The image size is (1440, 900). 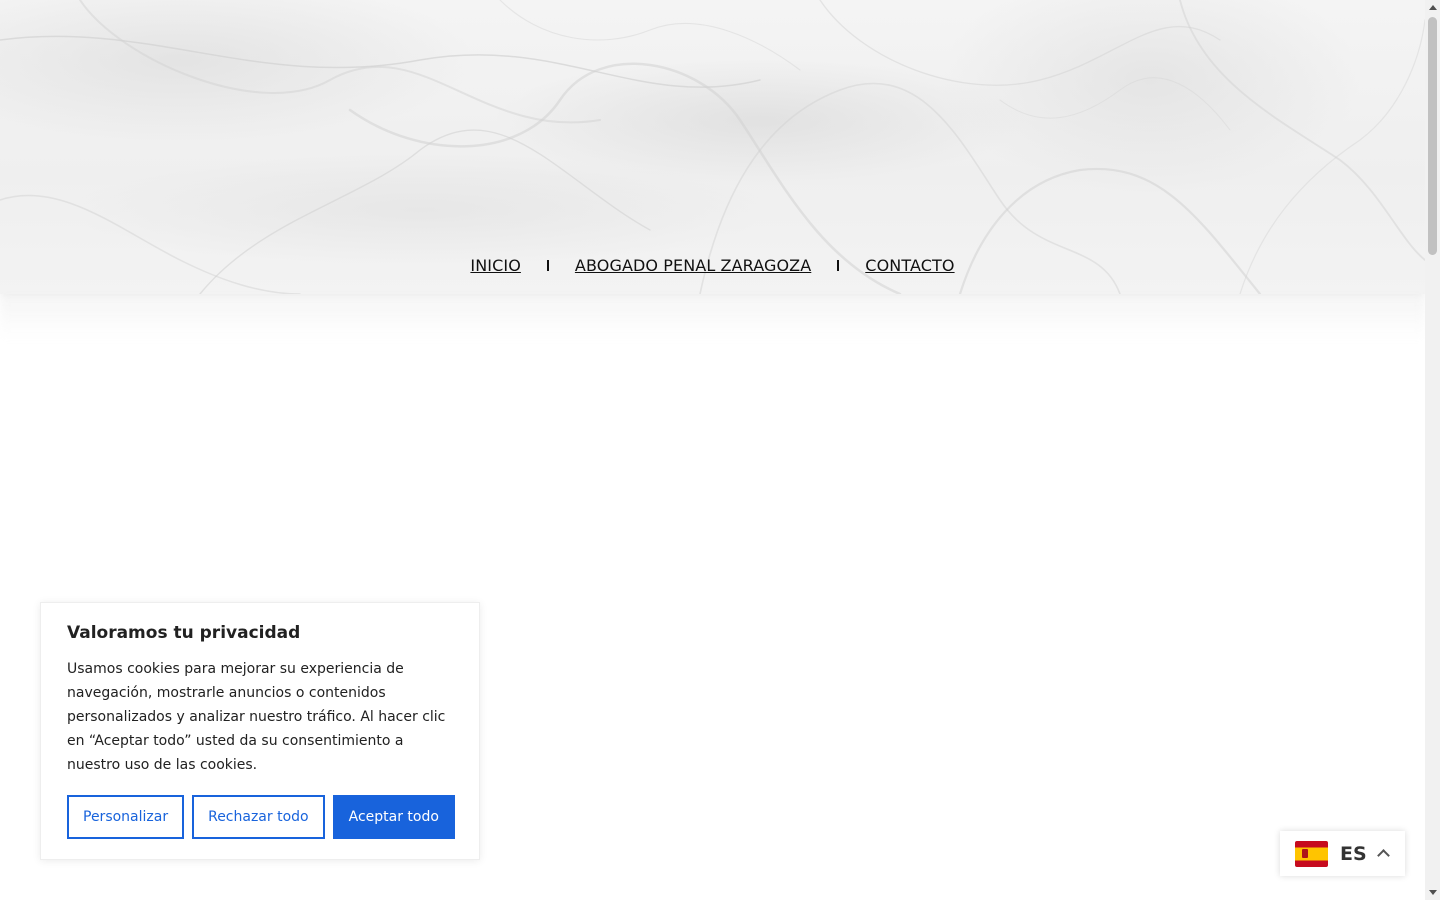 I want to click on scroll-up-arrow-icon, so click(x=1433, y=7).